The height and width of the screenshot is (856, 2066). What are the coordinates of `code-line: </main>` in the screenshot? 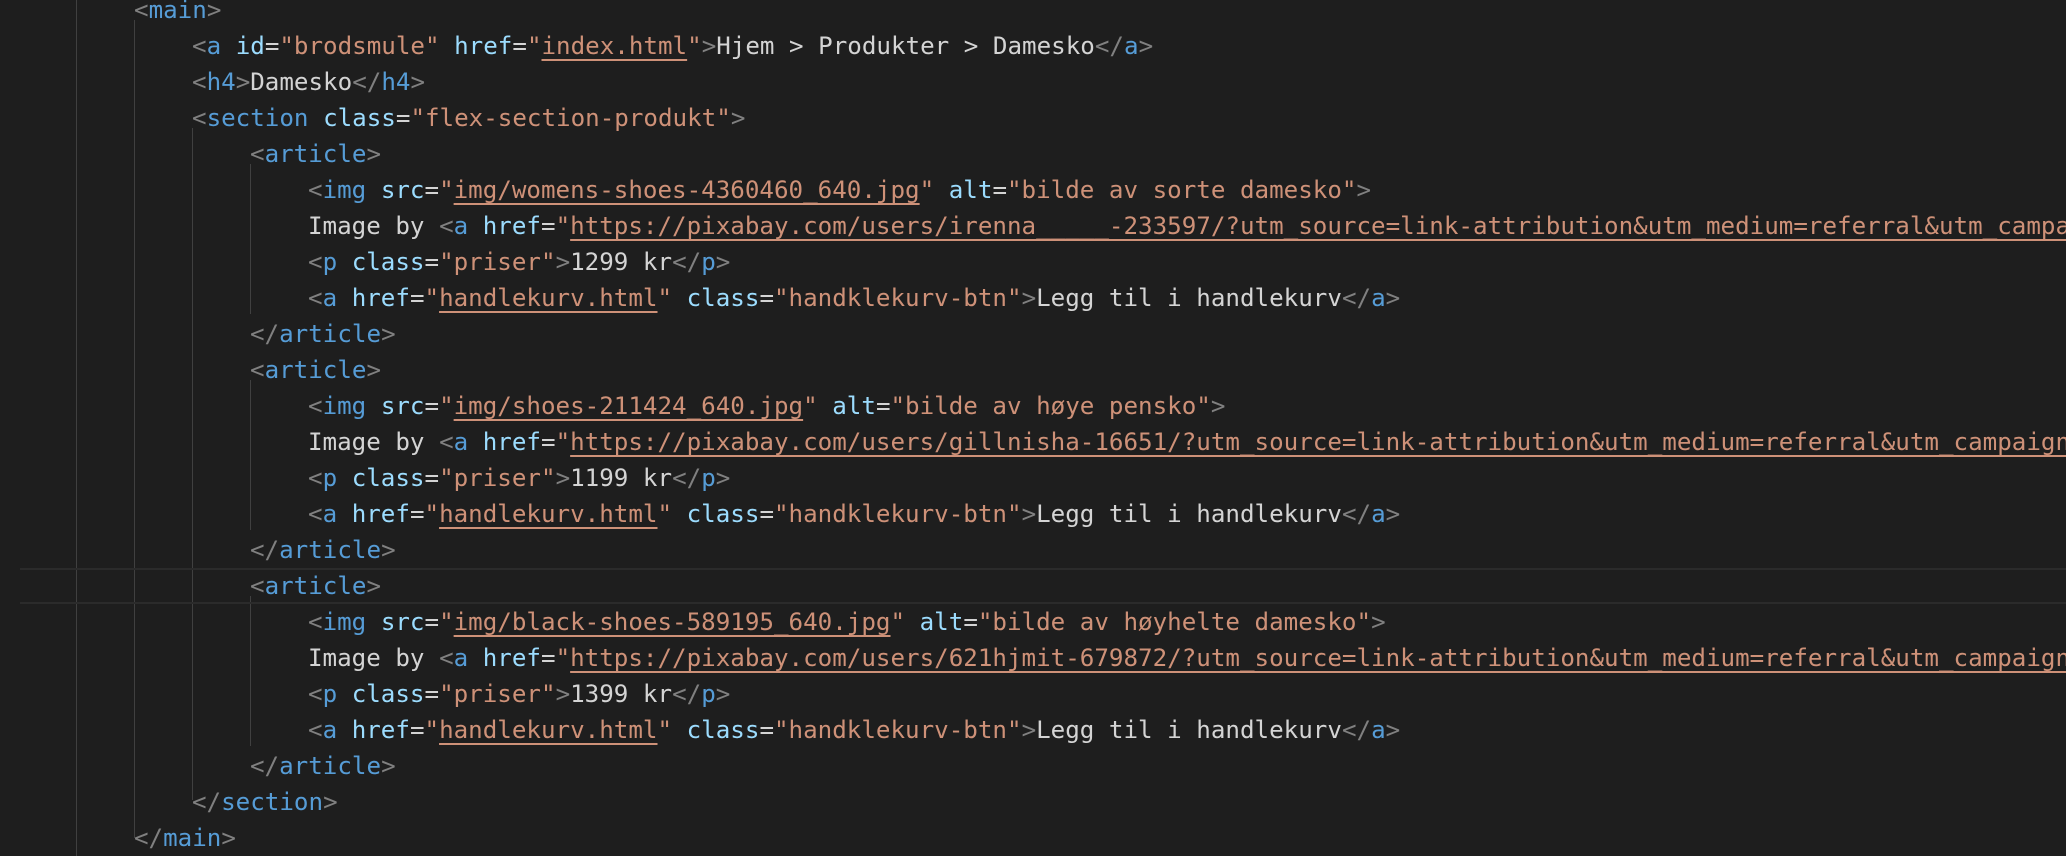 It's located at (185, 838).